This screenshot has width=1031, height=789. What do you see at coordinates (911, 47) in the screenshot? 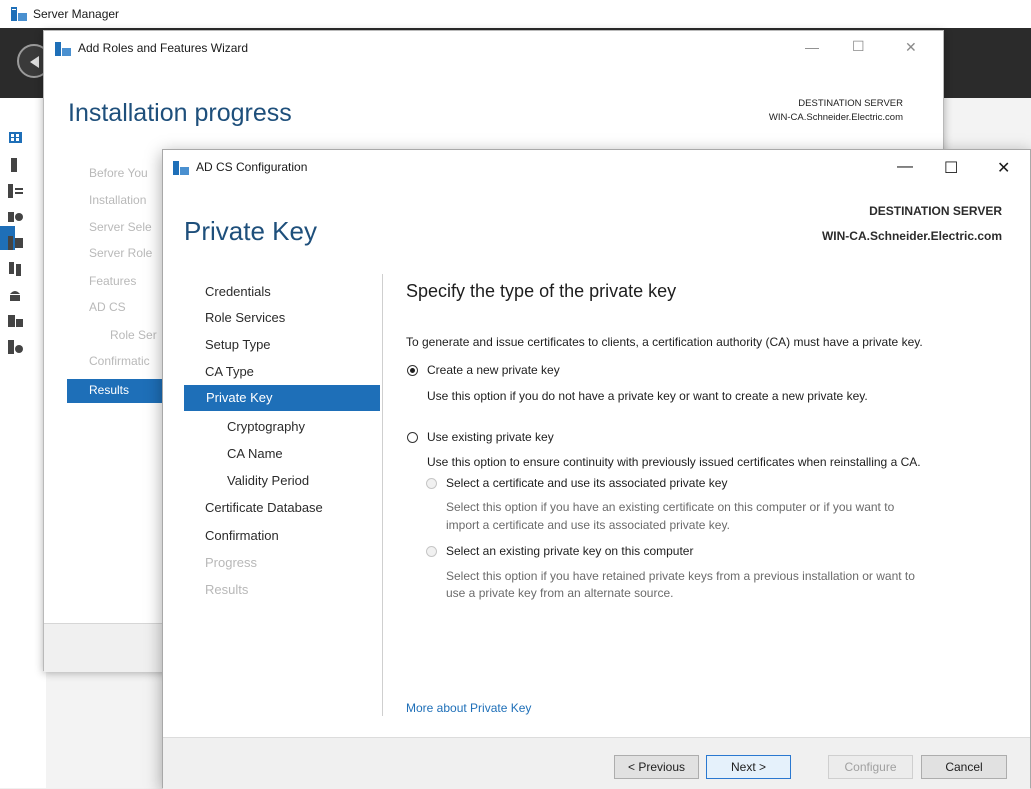
I see `wizard-close-button: ✕` at bounding box center [911, 47].